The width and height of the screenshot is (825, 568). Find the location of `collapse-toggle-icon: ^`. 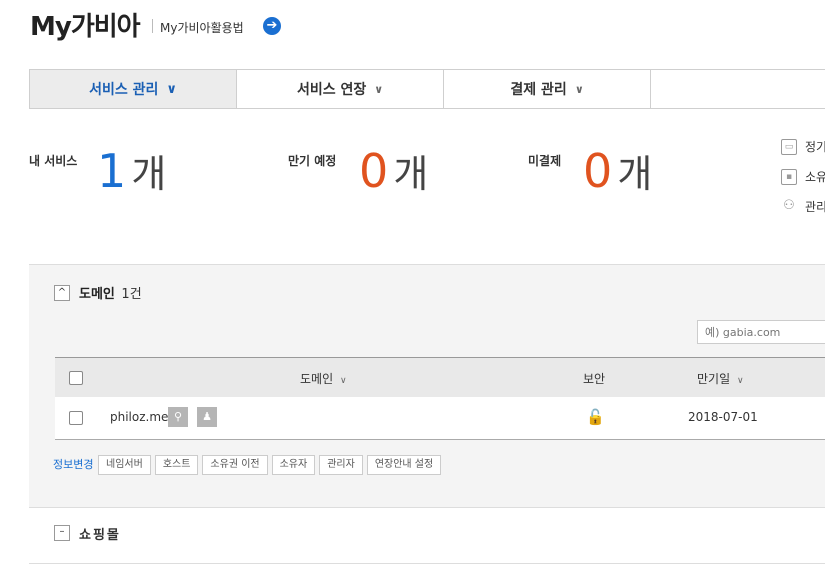

collapse-toggle-icon: ^ is located at coordinates (62, 293).